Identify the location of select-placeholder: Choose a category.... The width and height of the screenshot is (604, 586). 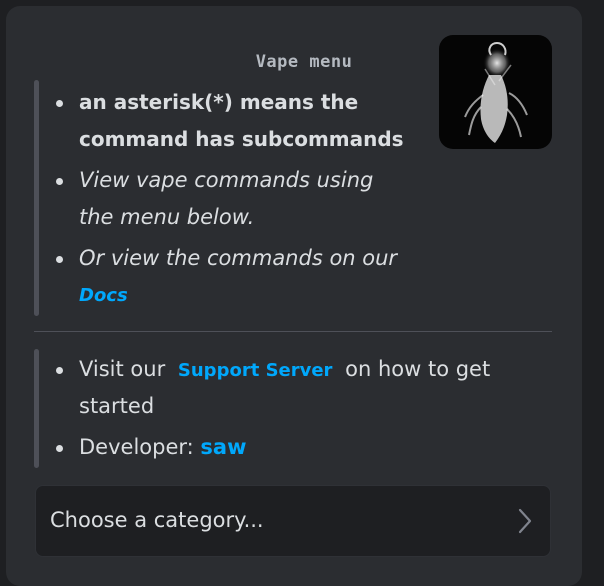
(157, 520).